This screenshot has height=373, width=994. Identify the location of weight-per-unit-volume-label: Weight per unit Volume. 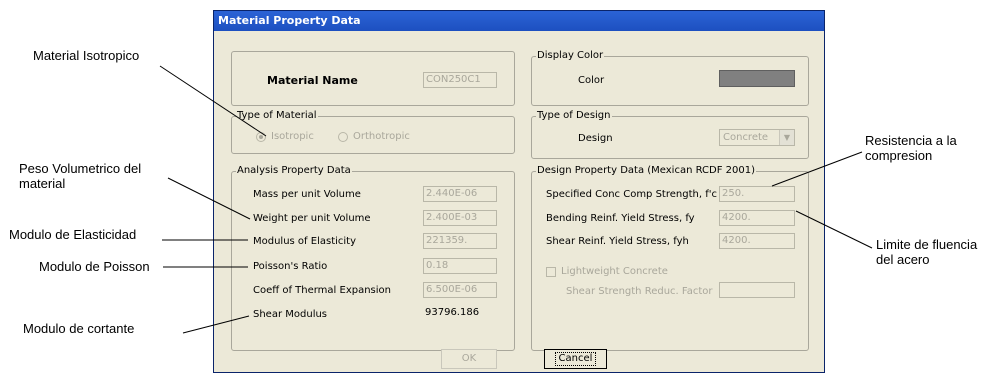
(312, 218).